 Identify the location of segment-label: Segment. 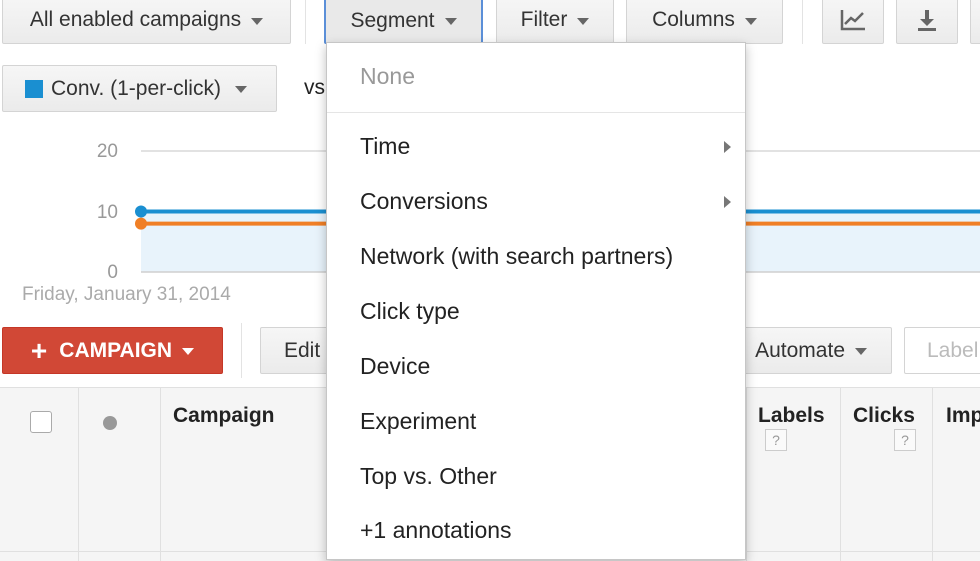
(392, 20).